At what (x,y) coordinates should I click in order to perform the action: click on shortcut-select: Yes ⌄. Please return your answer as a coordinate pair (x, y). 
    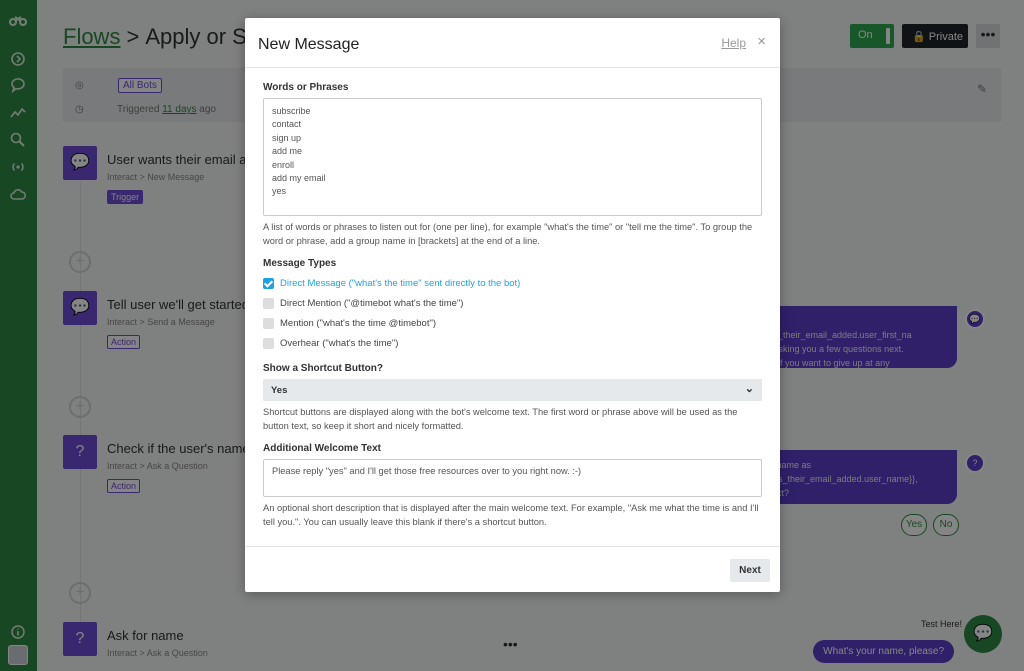
    Looking at the image, I should click on (512, 390).